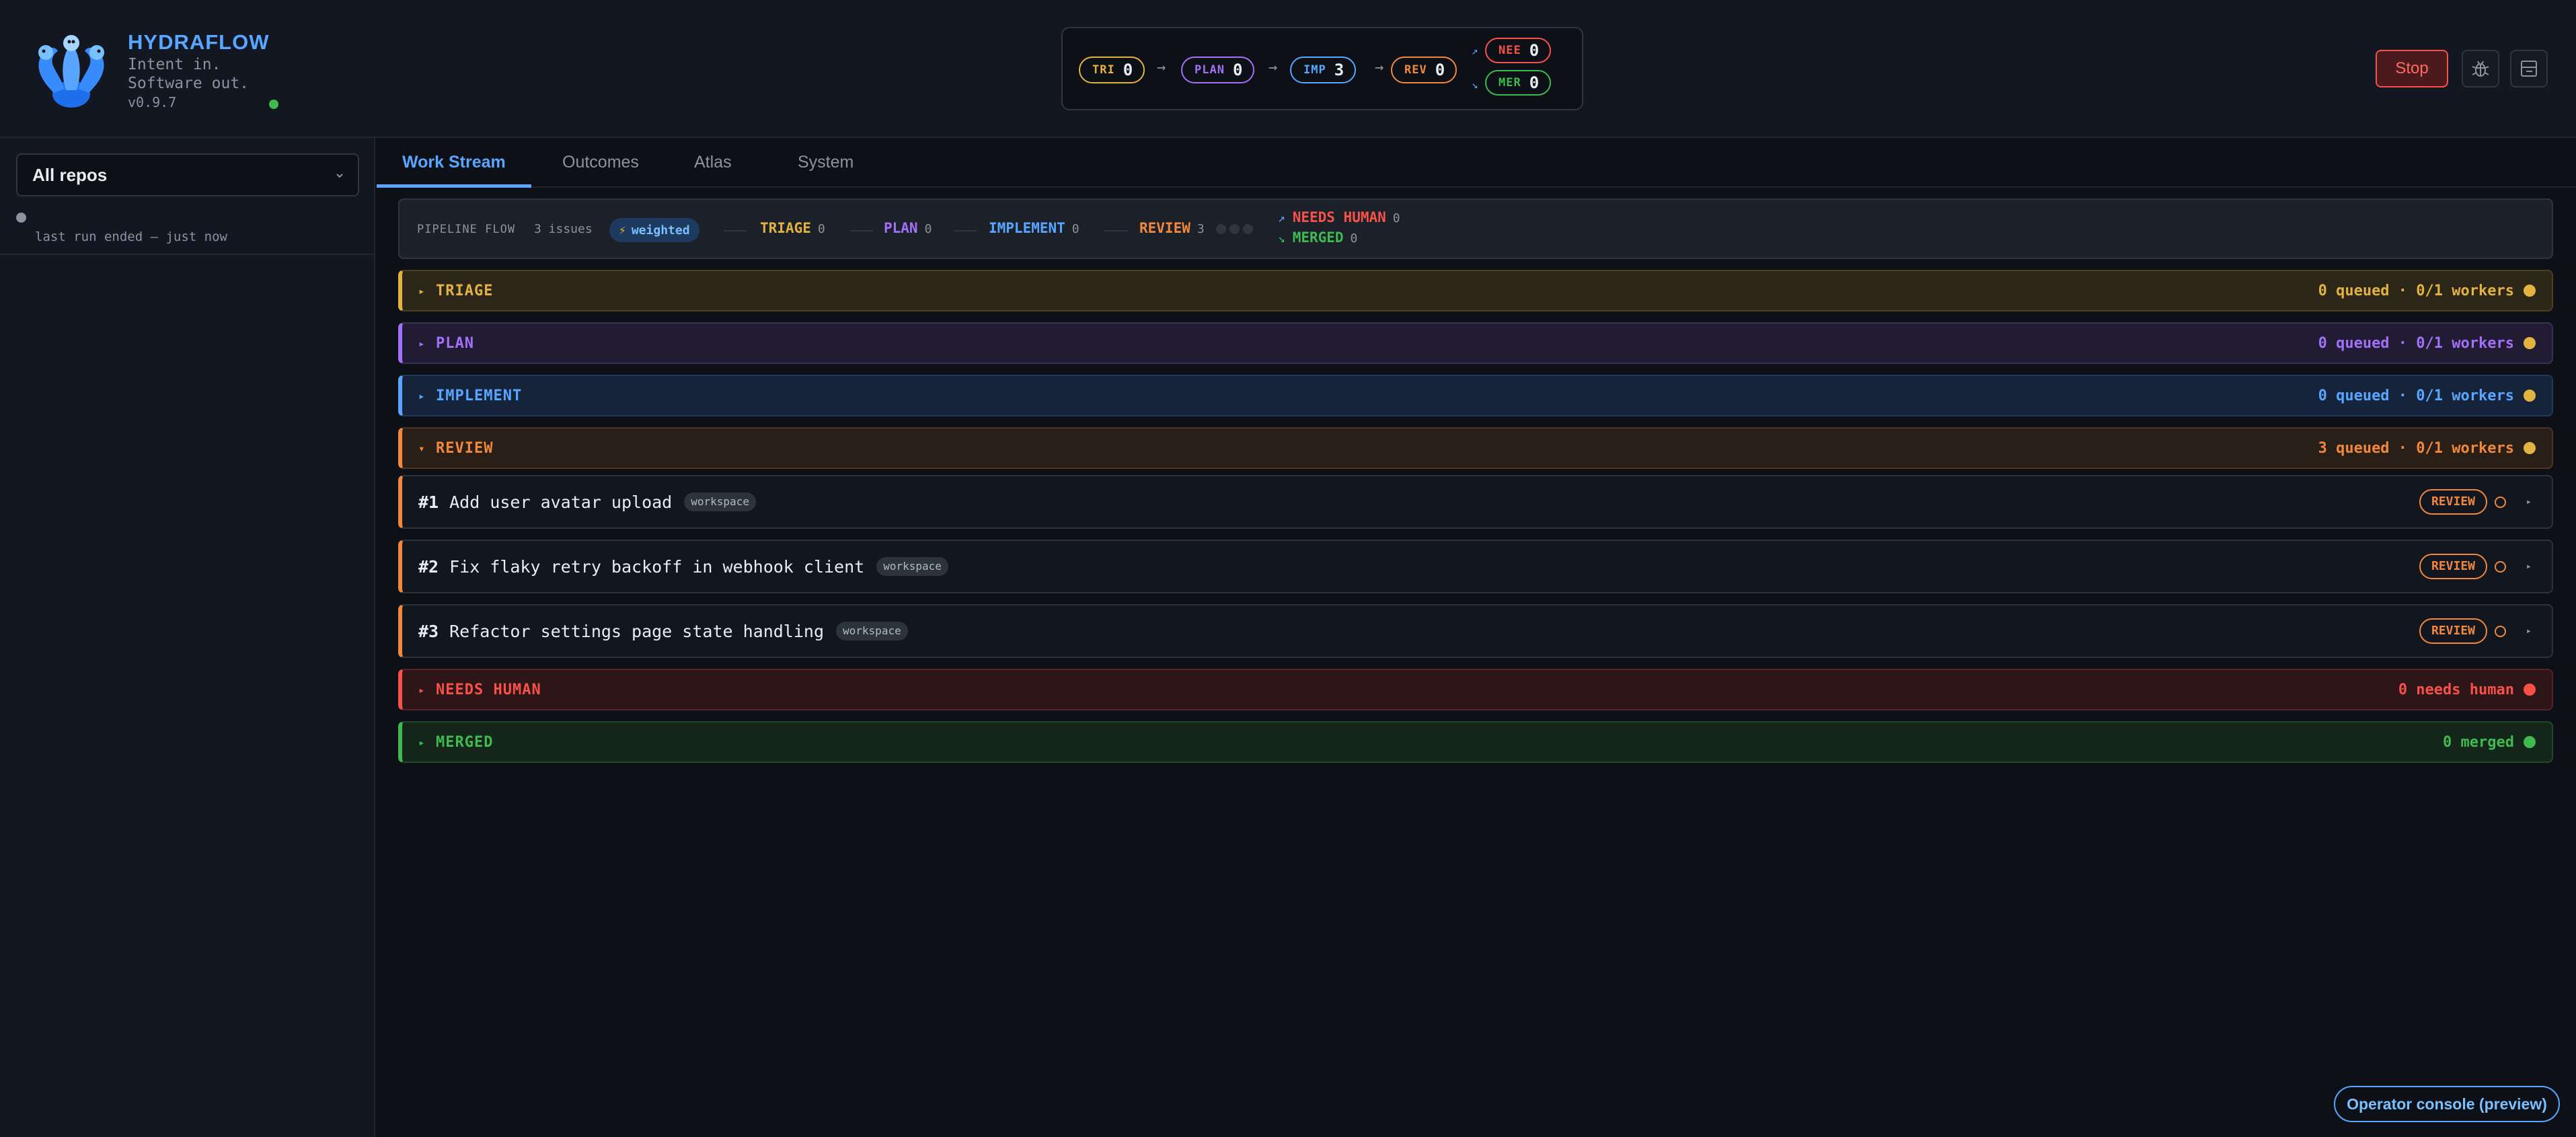  I want to click on operator-console-button: Operator console (preview), so click(2447, 1104).